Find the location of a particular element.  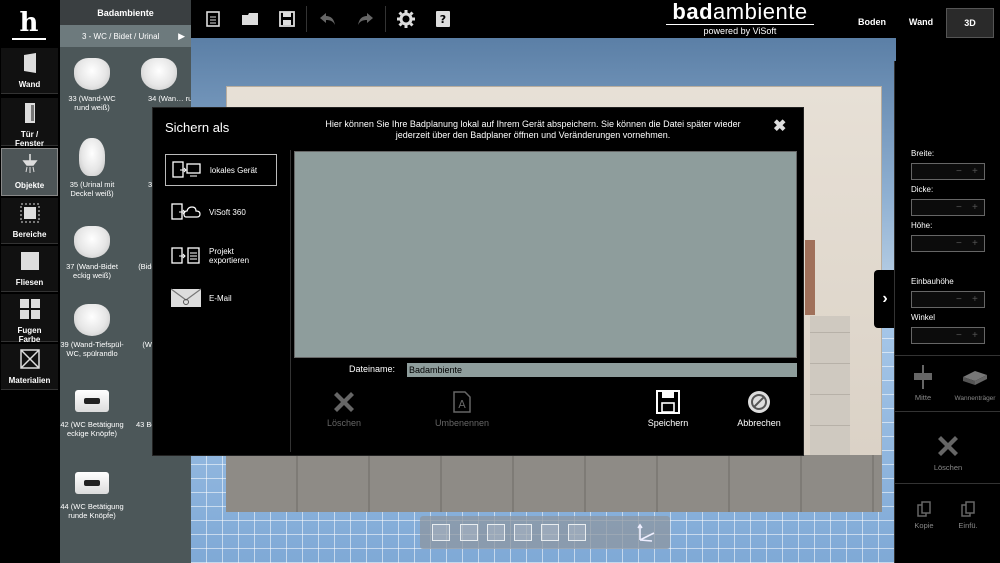

gear-icon is located at coordinates (406, 19).